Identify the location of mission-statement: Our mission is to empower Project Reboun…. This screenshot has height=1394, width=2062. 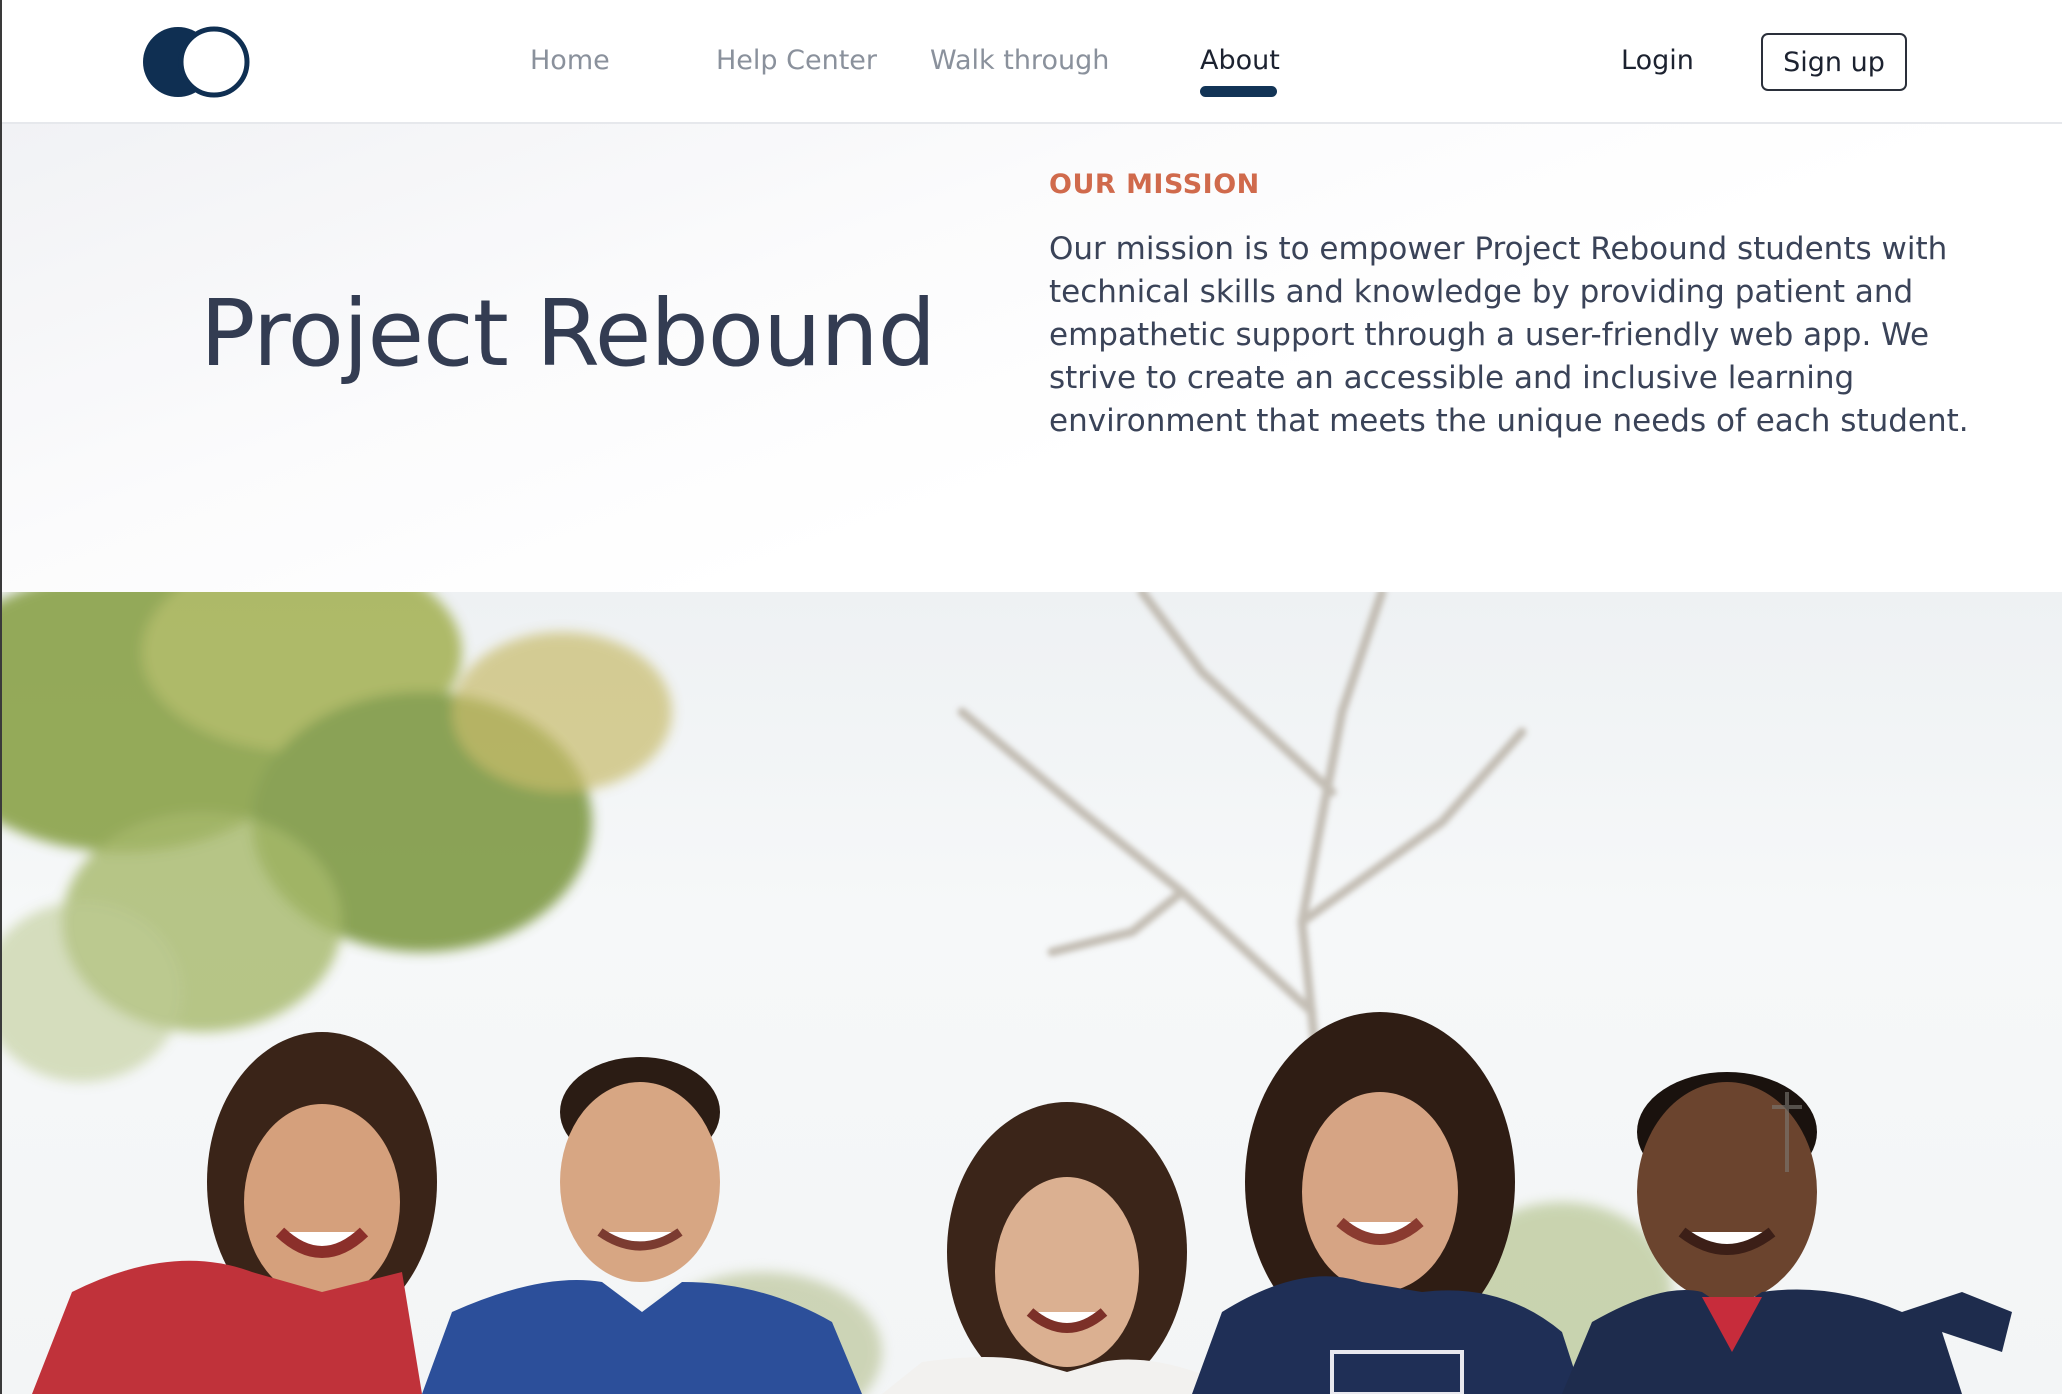
(1509, 335).